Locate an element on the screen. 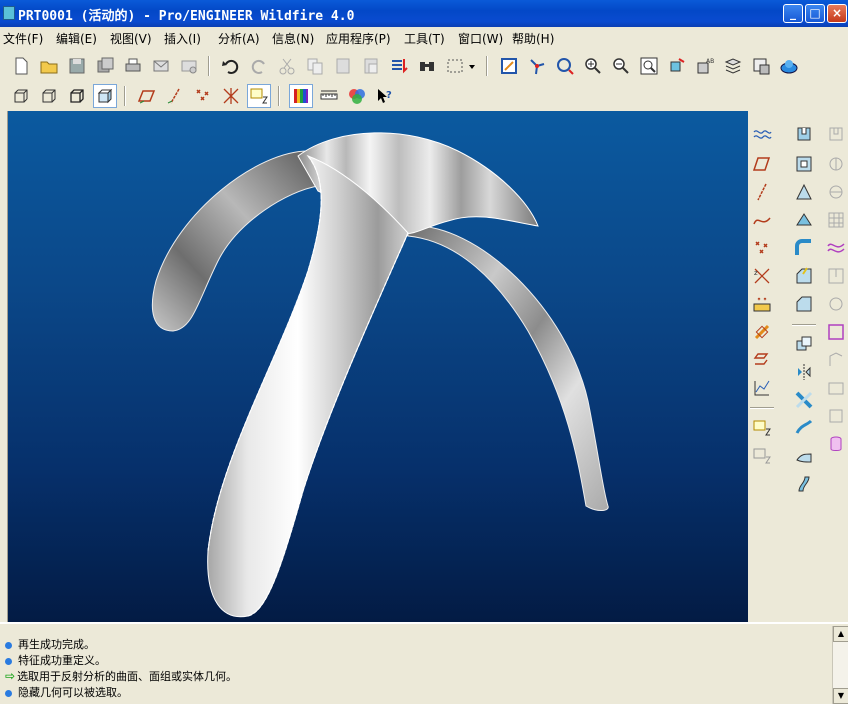 The image size is (848, 704). csys-icon: z is located at coordinates (762, 276).